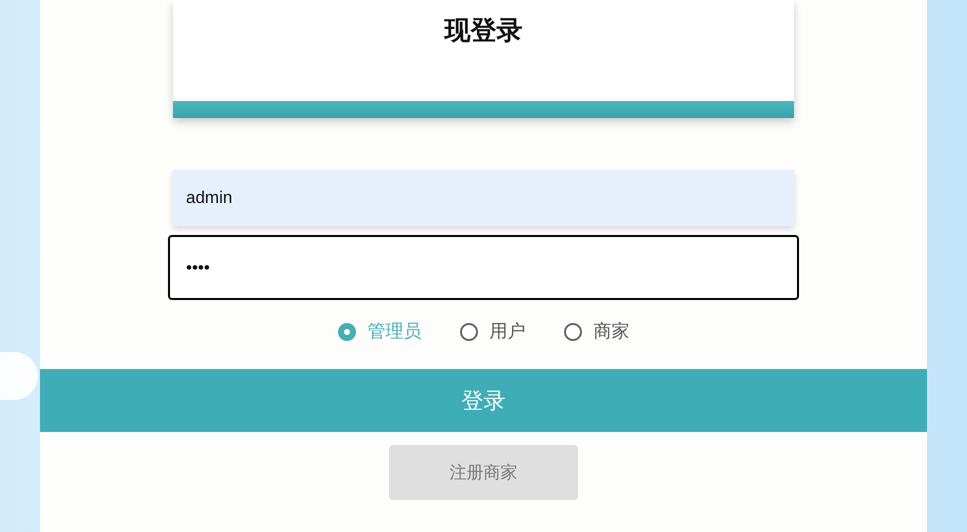 This screenshot has height=532, width=967. I want to click on password-field: ••••, so click(483, 267).